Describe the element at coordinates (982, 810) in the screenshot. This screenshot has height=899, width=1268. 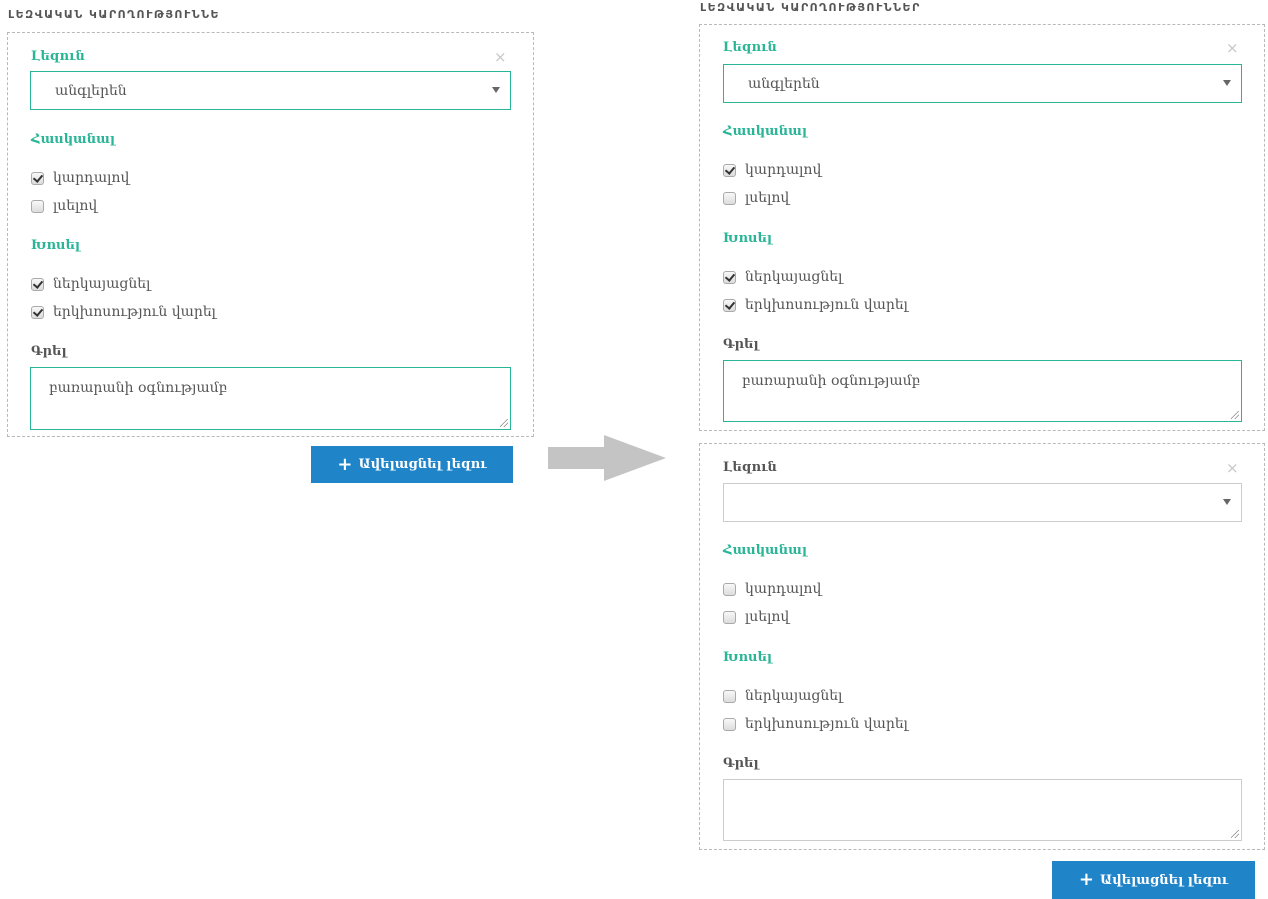
I see `write-textarea` at that location.